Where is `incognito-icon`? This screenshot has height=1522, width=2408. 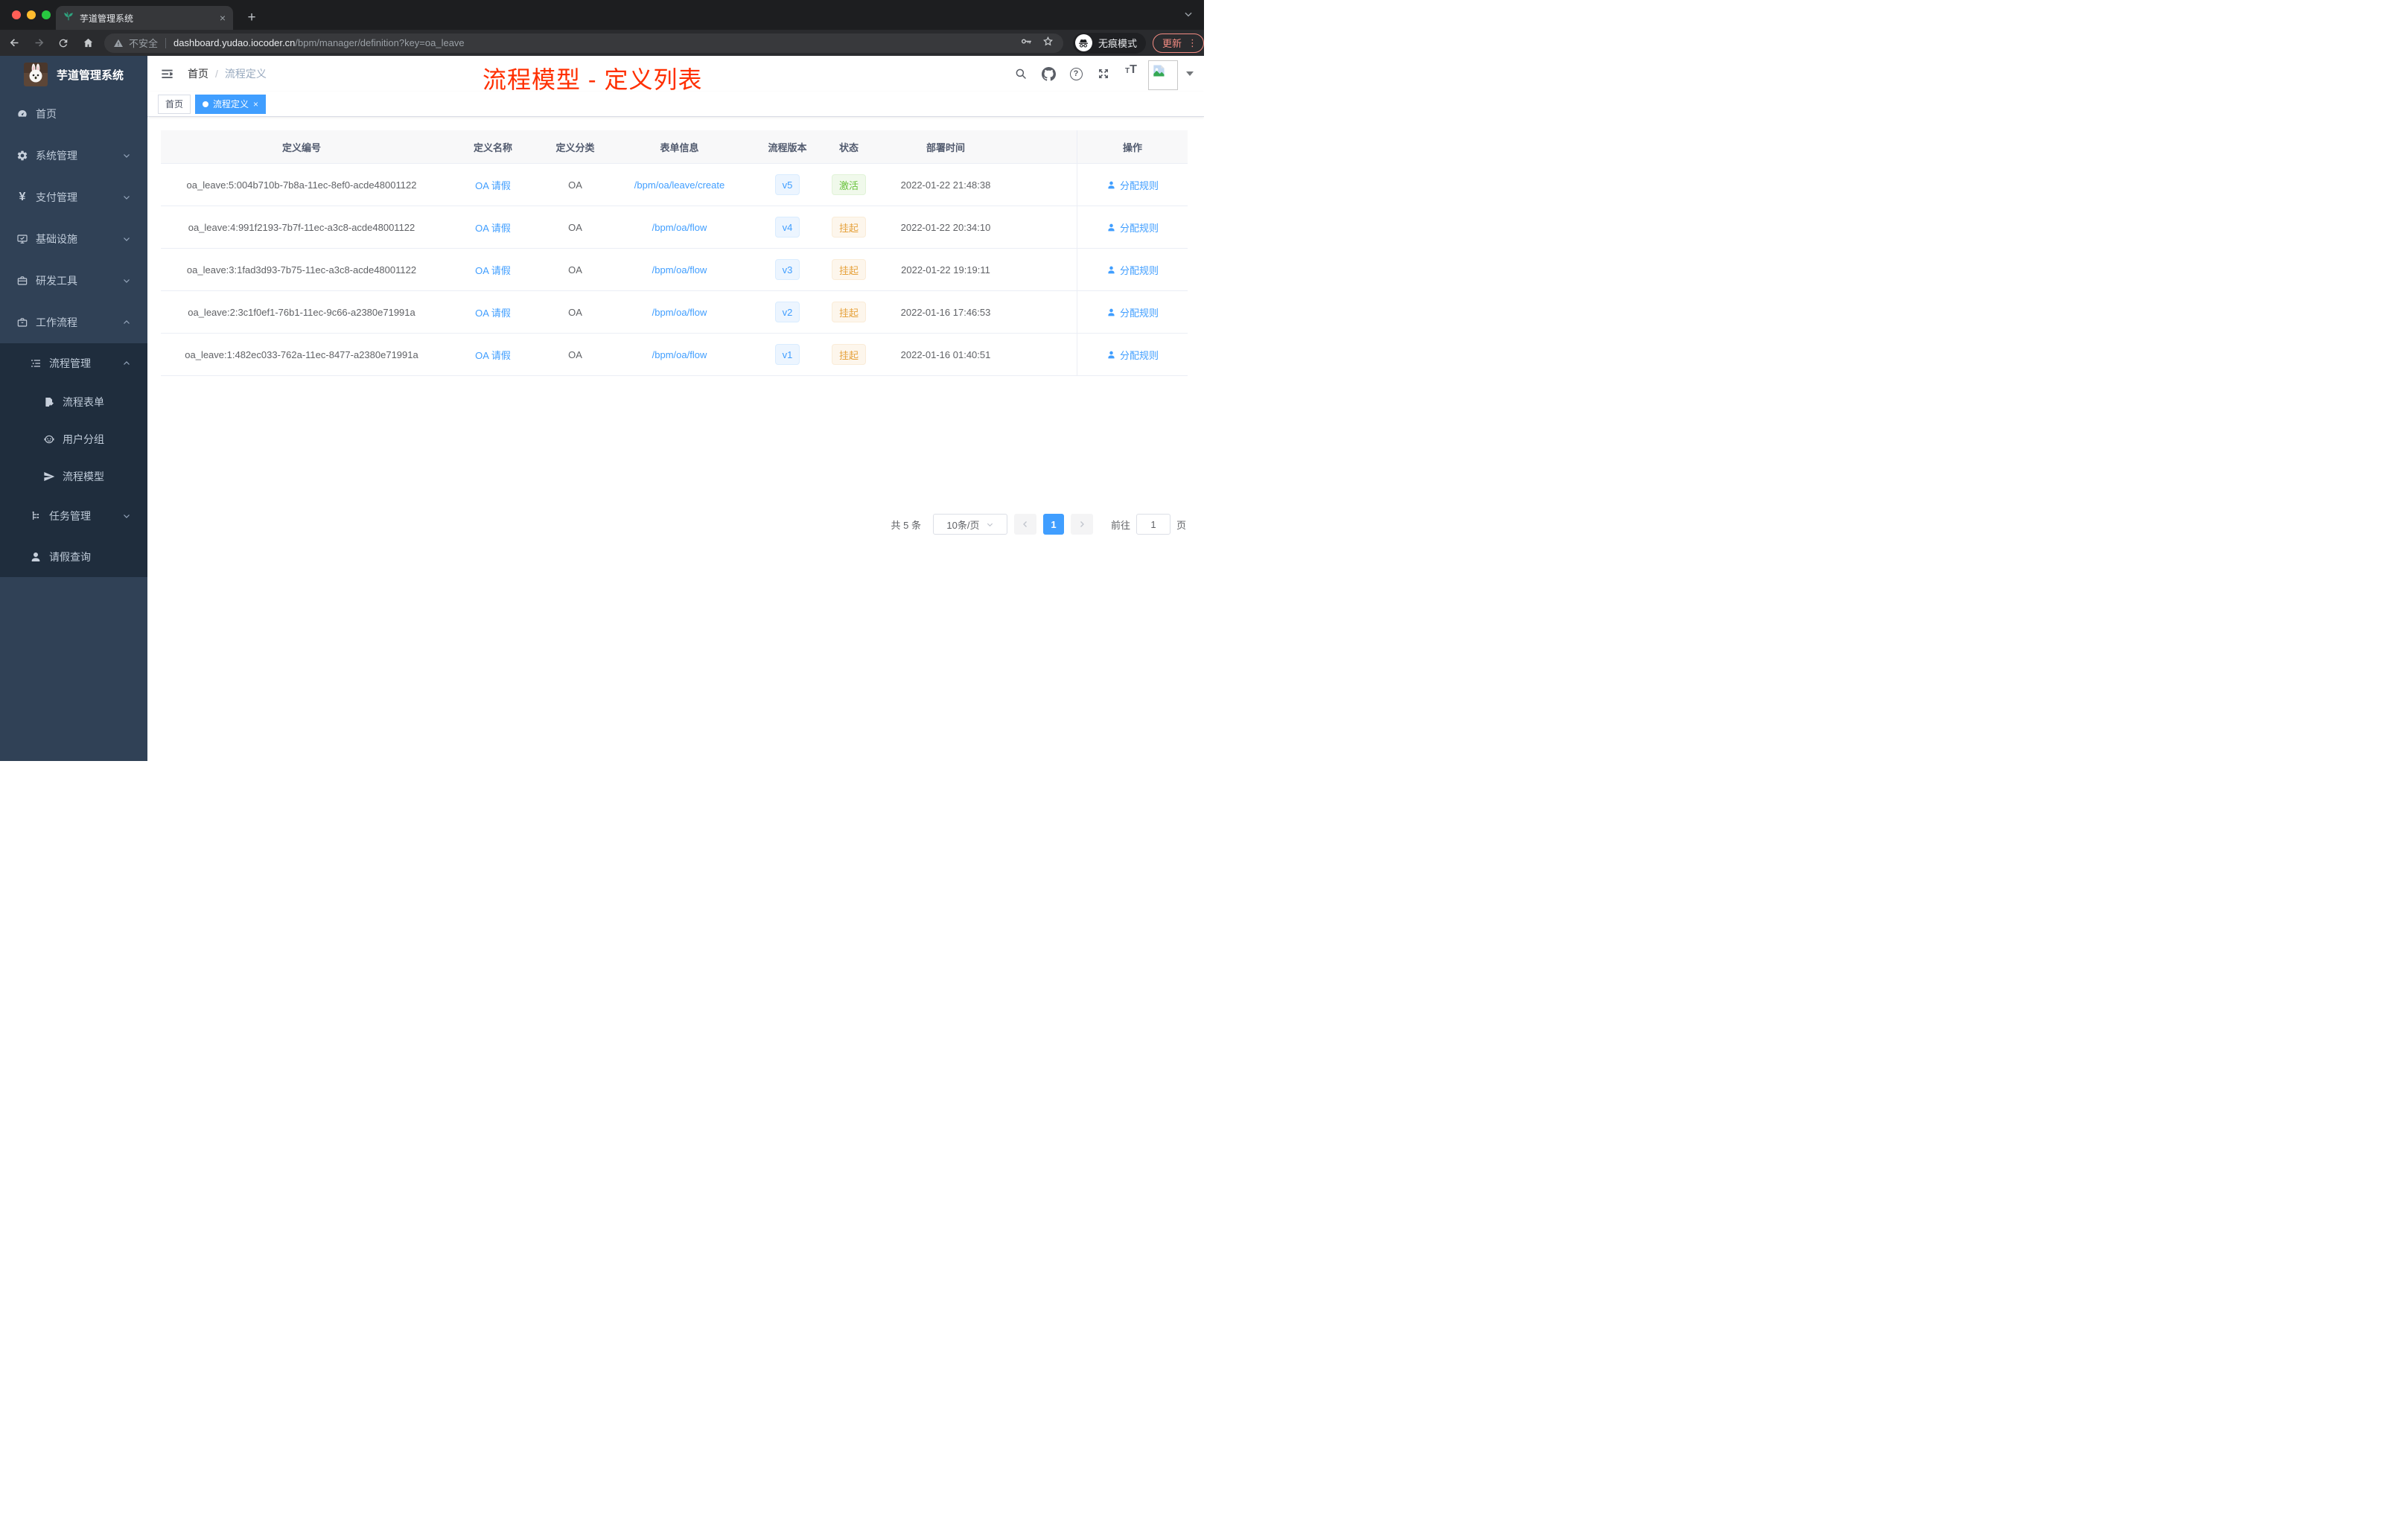
incognito-icon is located at coordinates (1083, 42).